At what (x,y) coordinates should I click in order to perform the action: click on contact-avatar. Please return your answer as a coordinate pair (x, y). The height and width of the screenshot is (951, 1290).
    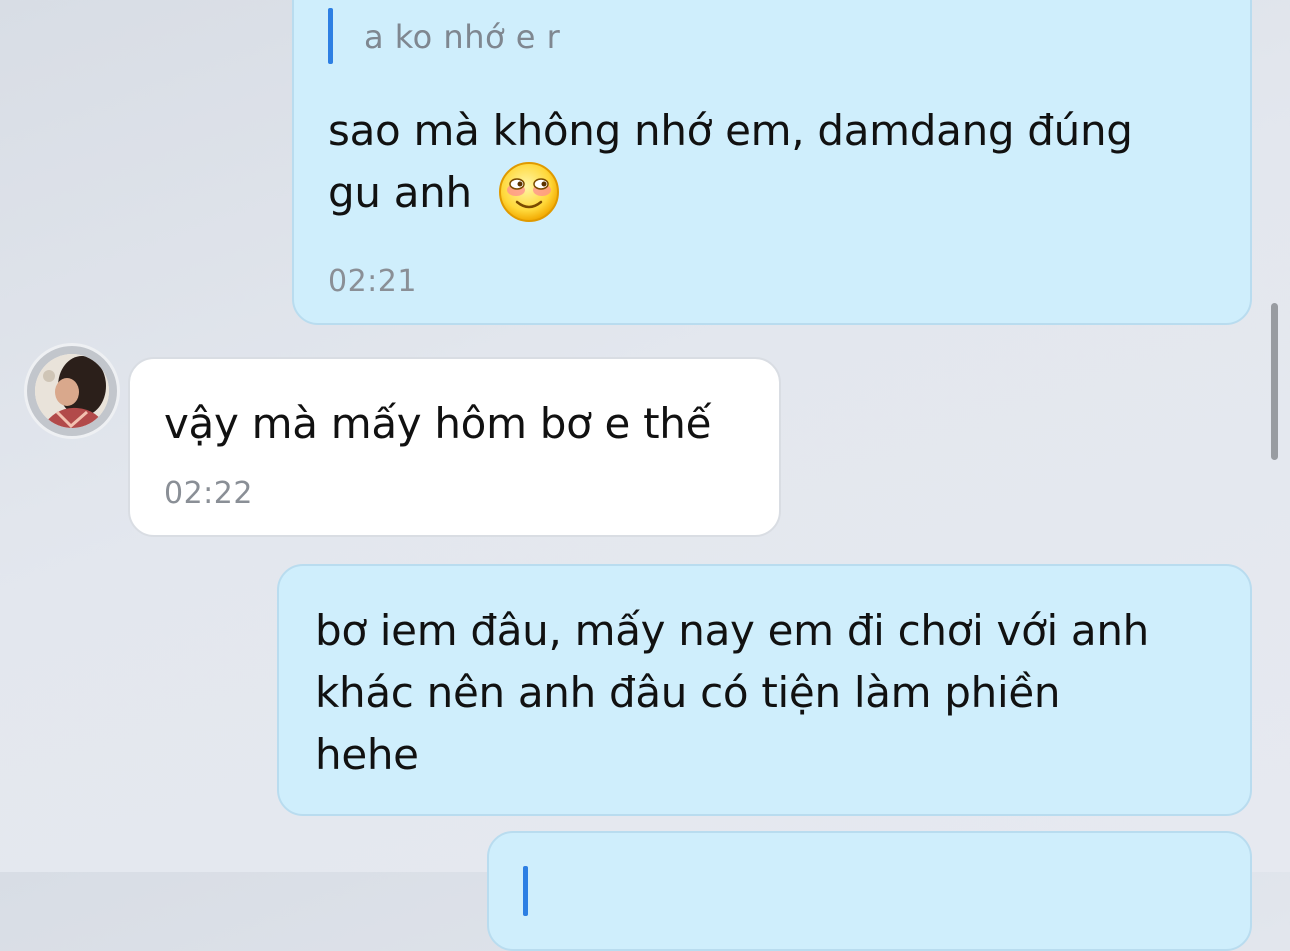
    Looking at the image, I should click on (72, 391).